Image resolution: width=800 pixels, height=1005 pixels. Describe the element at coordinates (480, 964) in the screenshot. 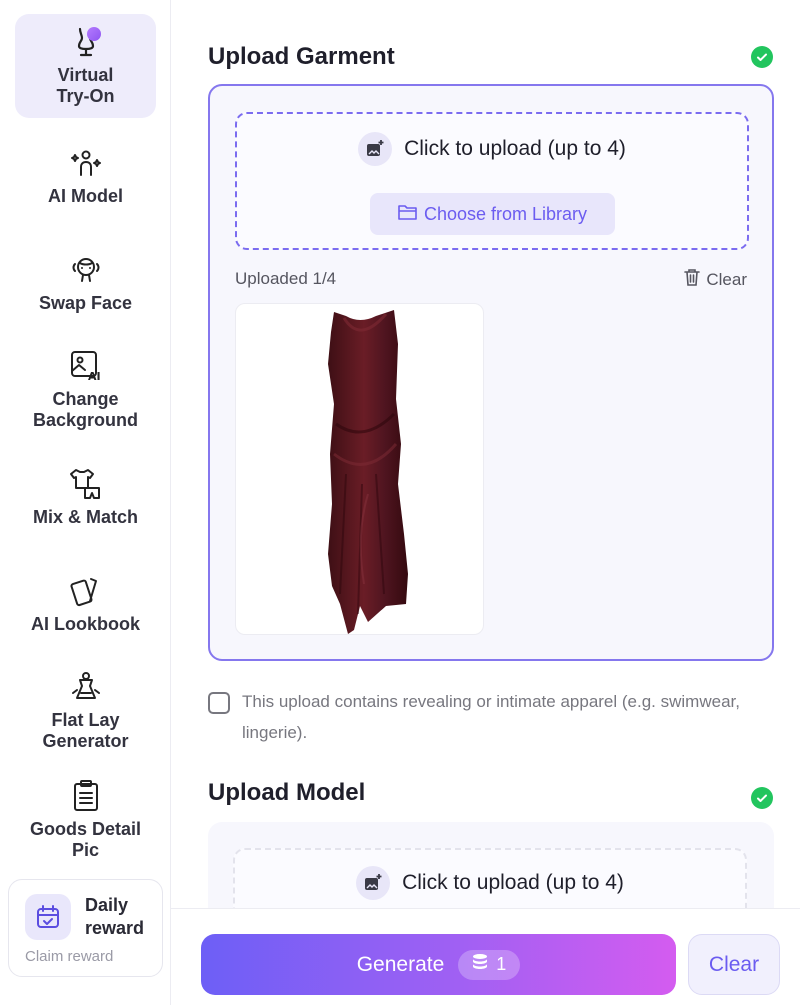

I see `coins-icon` at that location.